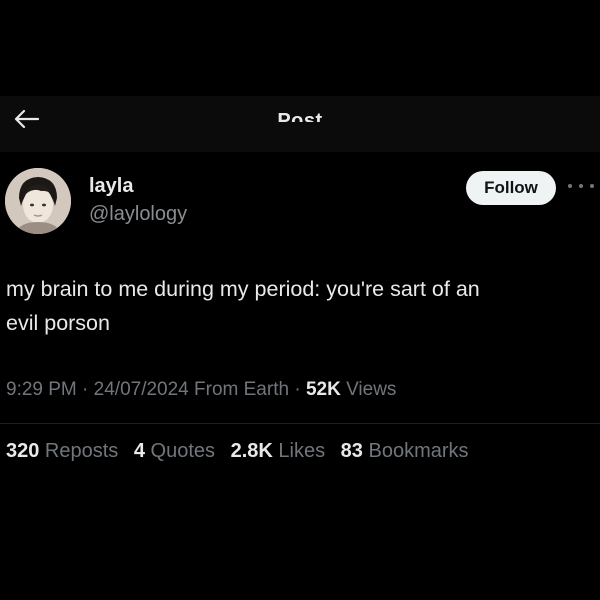 The width and height of the screenshot is (600, 600). Describe the element at coordinates (415, 451) in the screenshot. I see `bookmarks-label: Bookmarks` at that location.